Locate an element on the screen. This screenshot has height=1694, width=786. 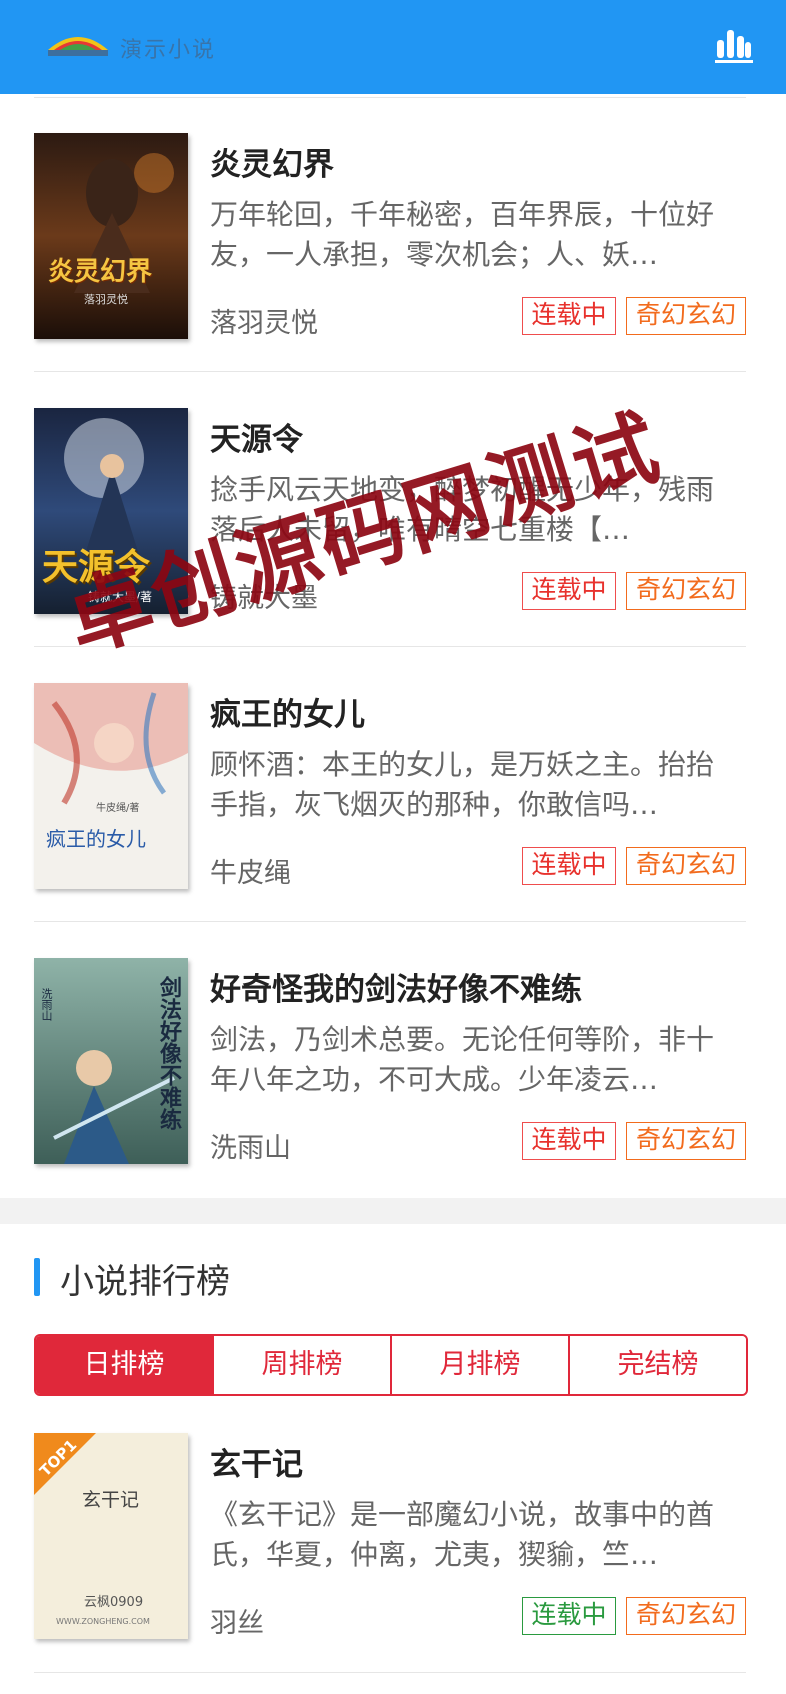
book-cover: 炎灵幻界 落羽灵悦 is located at coordinates (111, 236).